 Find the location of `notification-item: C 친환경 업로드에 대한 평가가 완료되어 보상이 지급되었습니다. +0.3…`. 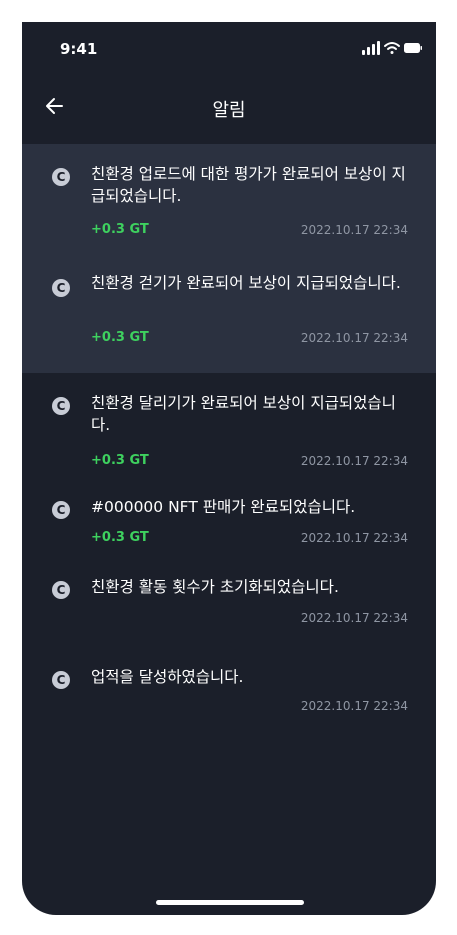

notification-item: C 친환경 업로드에 대한 평가가 완료되어 보상이 지급되었습니다. +0.3… is located at coordinates (229, 200).